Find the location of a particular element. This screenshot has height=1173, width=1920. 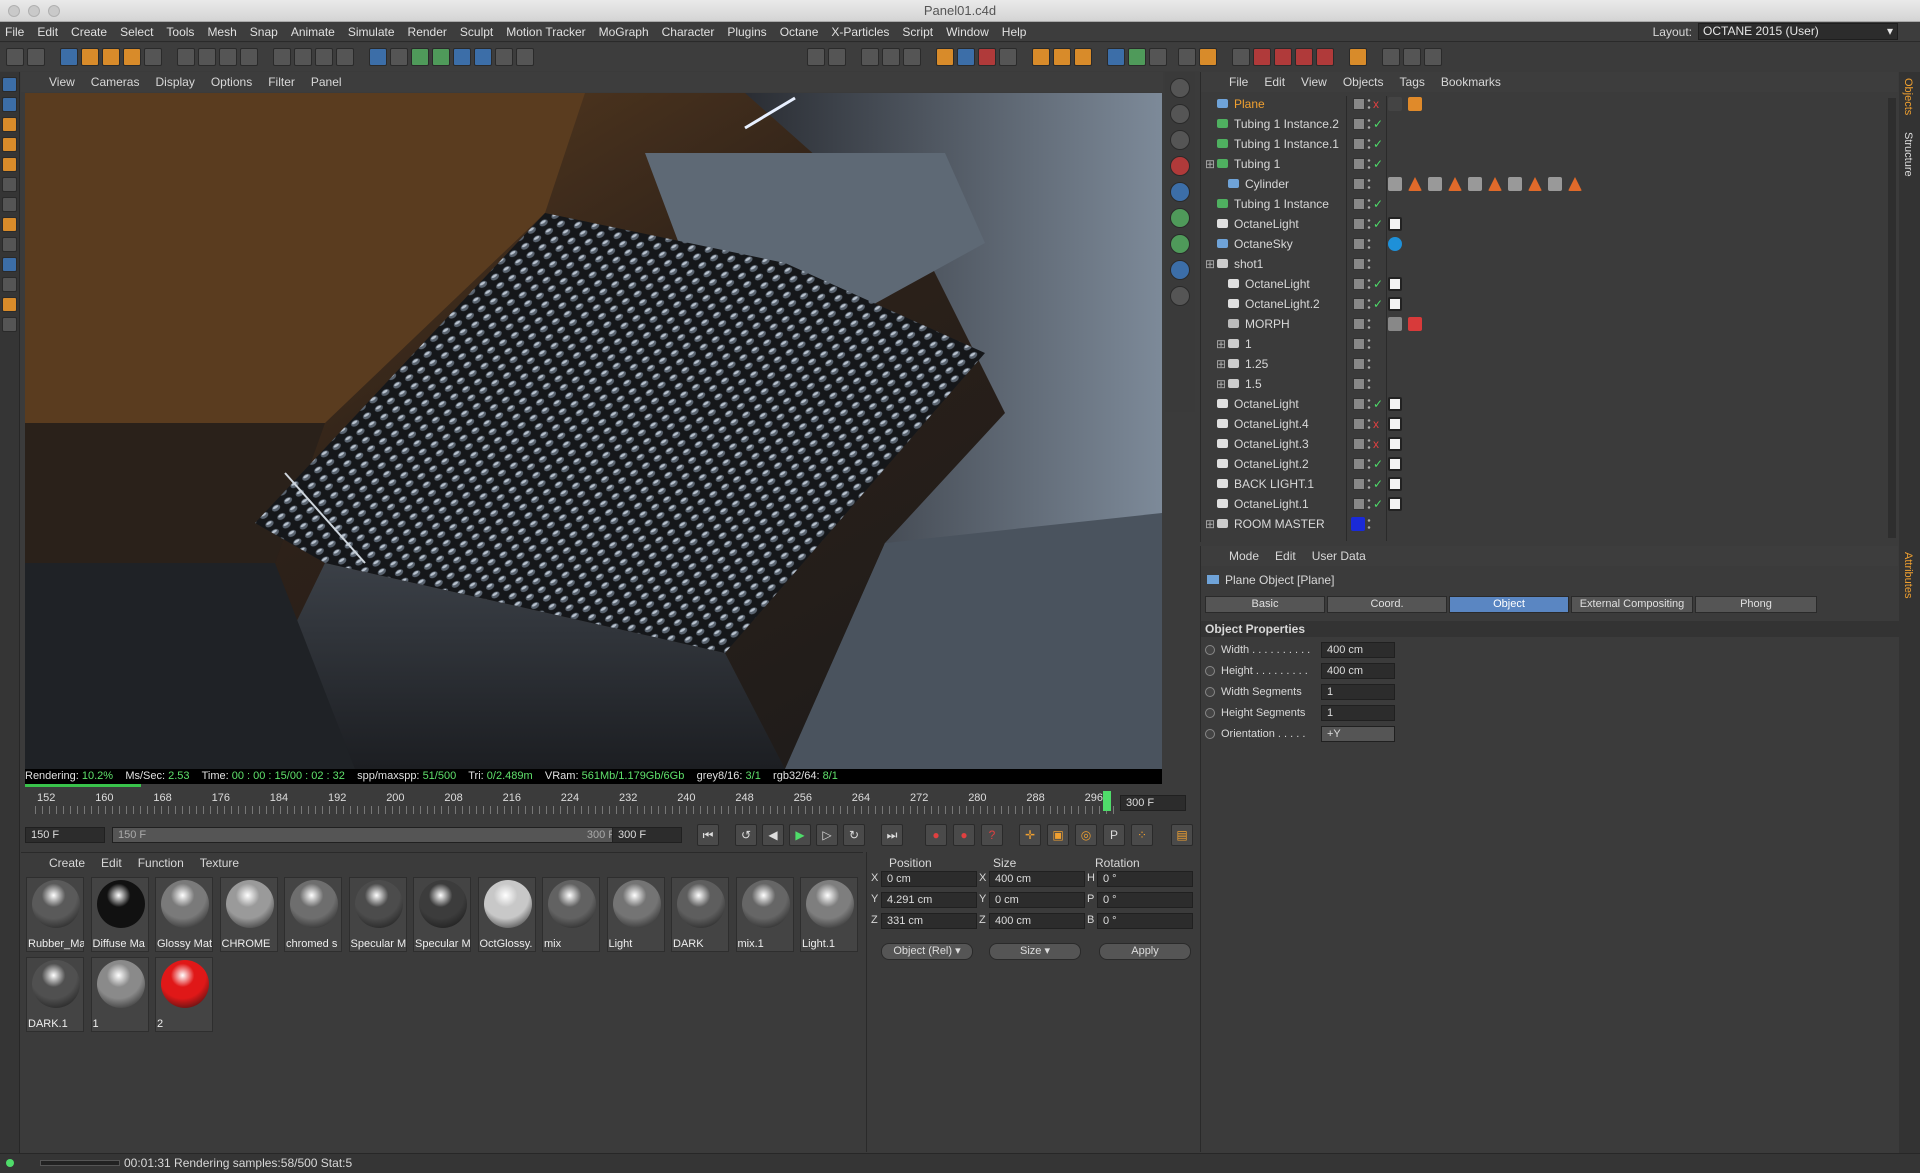

coordinate-mode-dropdown: Object (Rel) ▾ is located at coordinates (927, 951).